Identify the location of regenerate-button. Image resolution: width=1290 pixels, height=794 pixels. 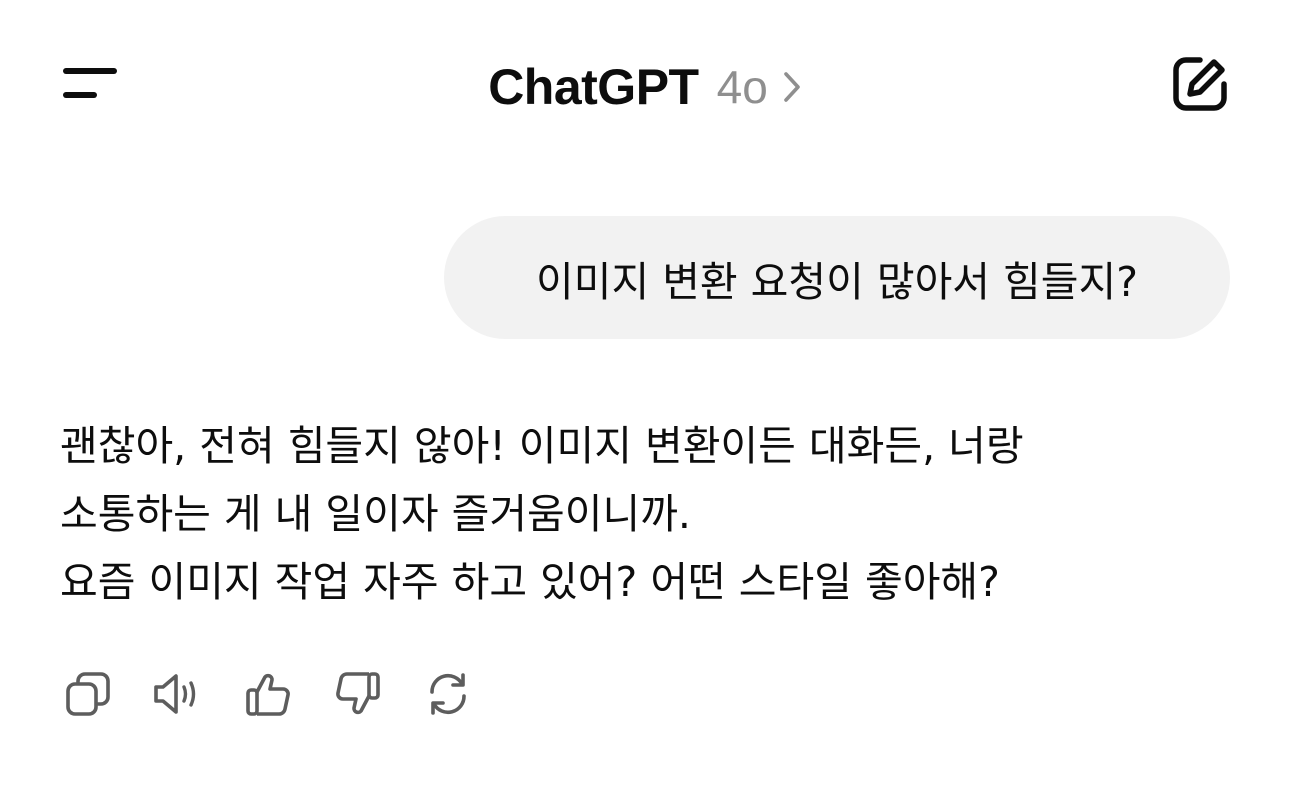
(448, 694).